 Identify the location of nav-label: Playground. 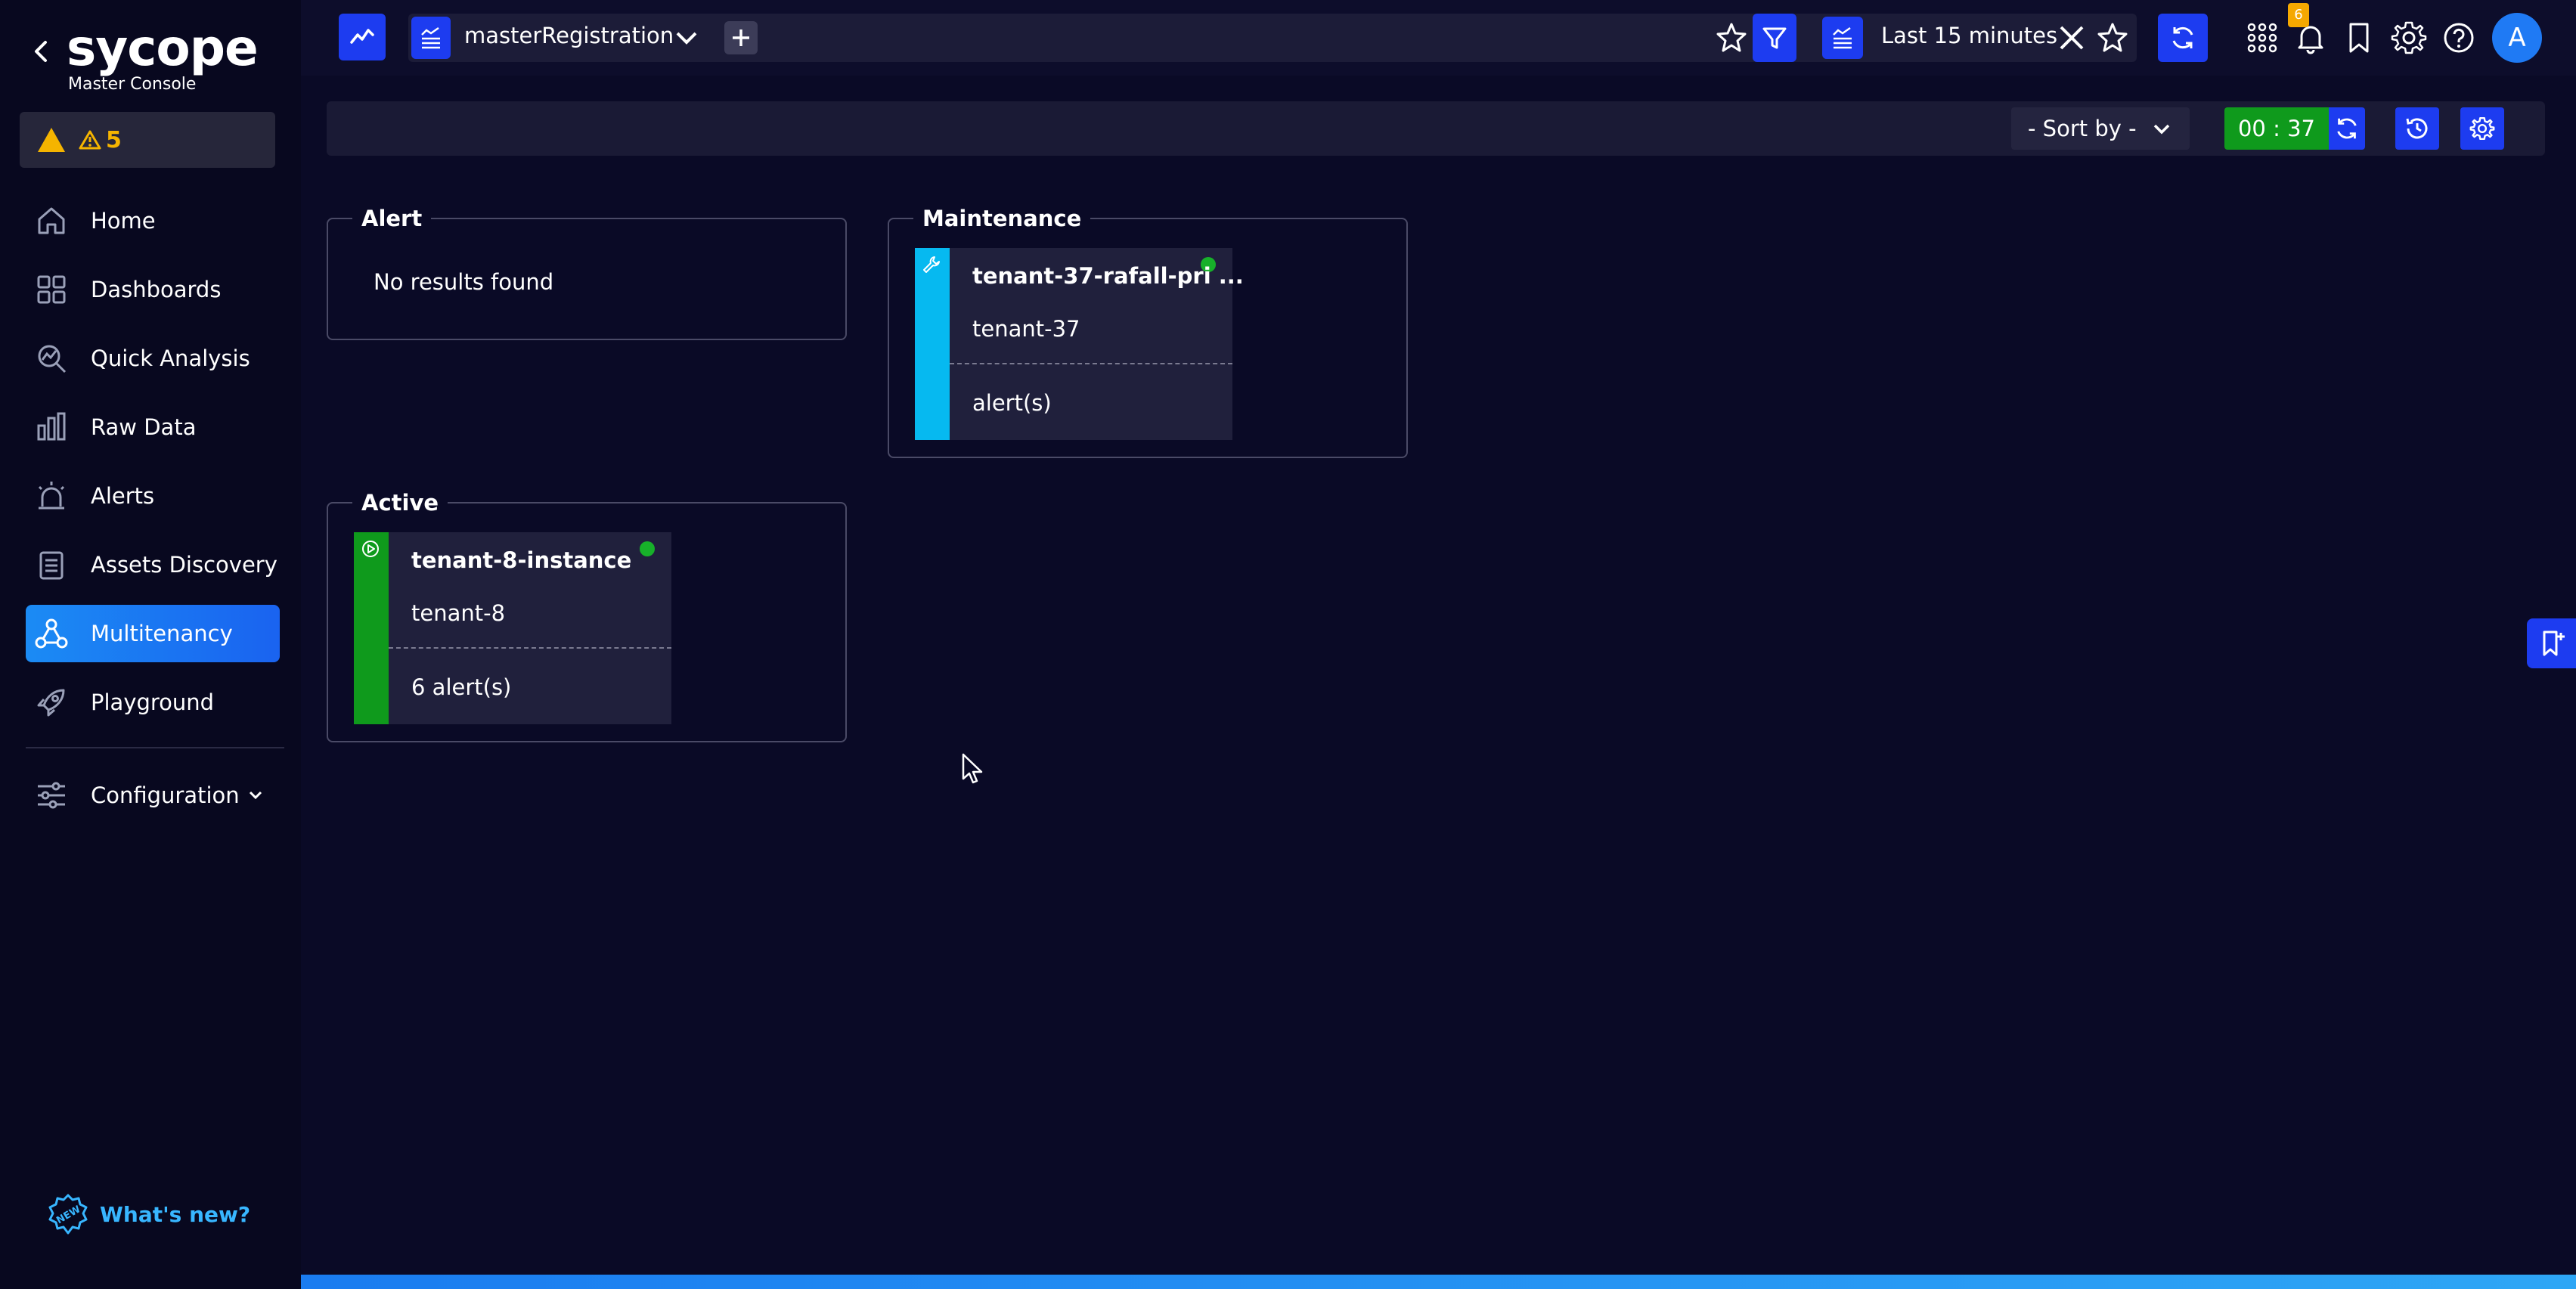
(153, 702).